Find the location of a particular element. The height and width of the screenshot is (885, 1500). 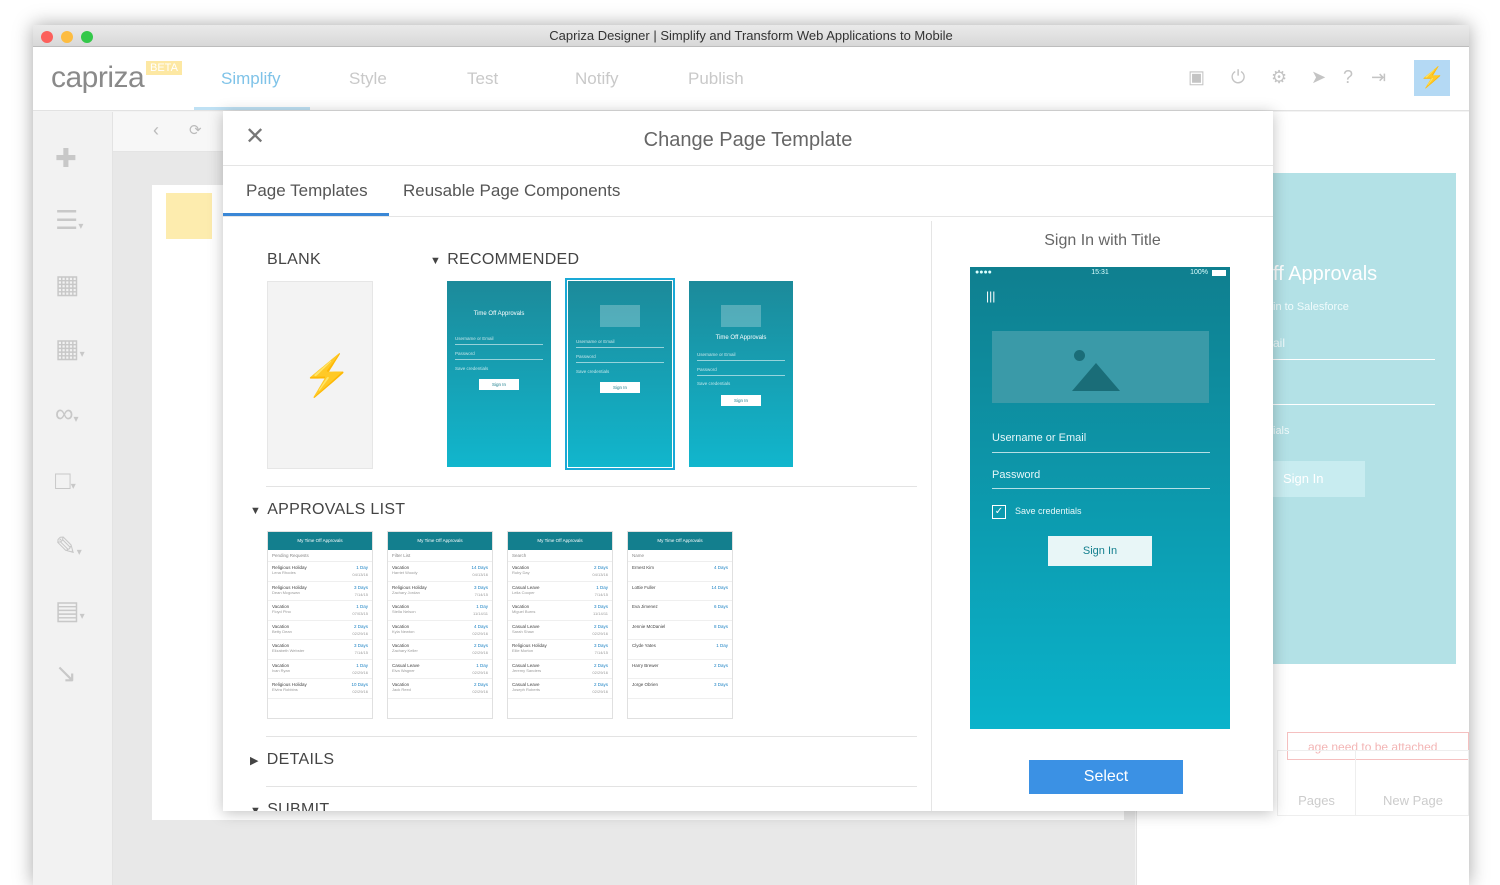

refresh-icon: ⟳ is located at coordinates (195, 130).